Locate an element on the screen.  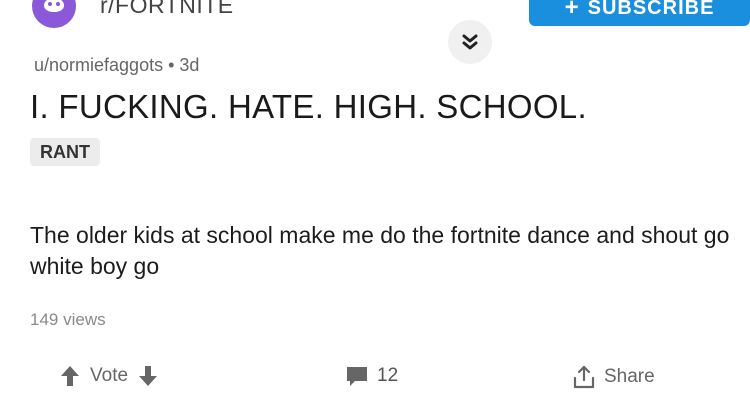
share-button: Share is located at coordinates (613, 377).